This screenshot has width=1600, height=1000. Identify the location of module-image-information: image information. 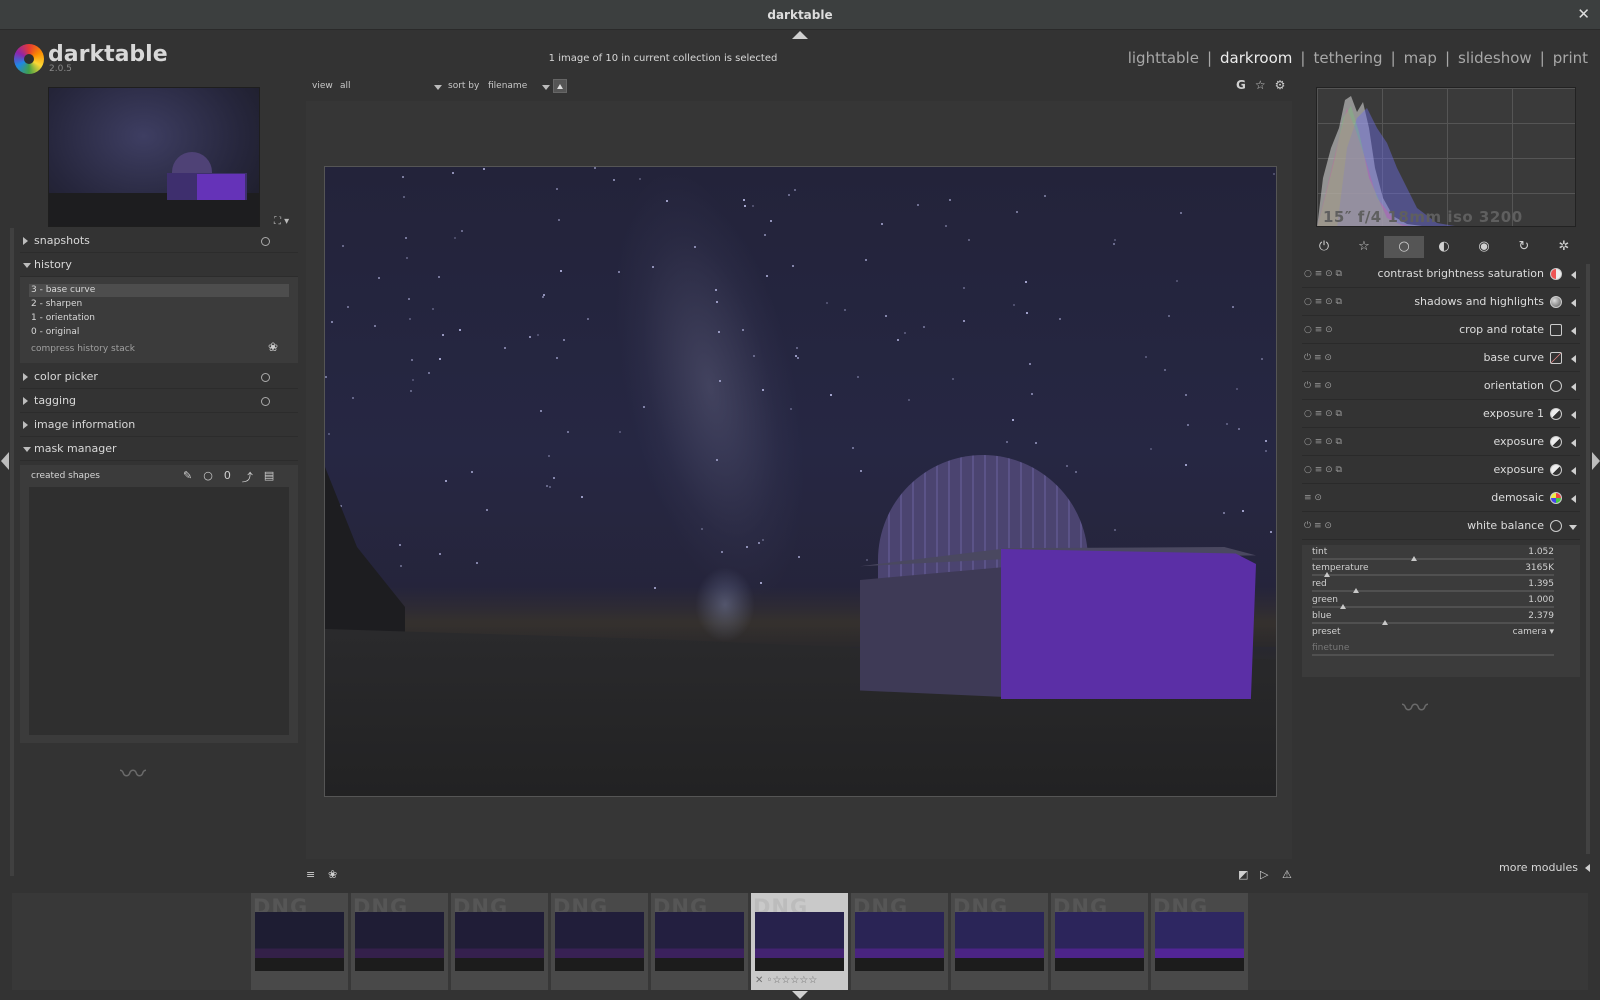
(159, 426).